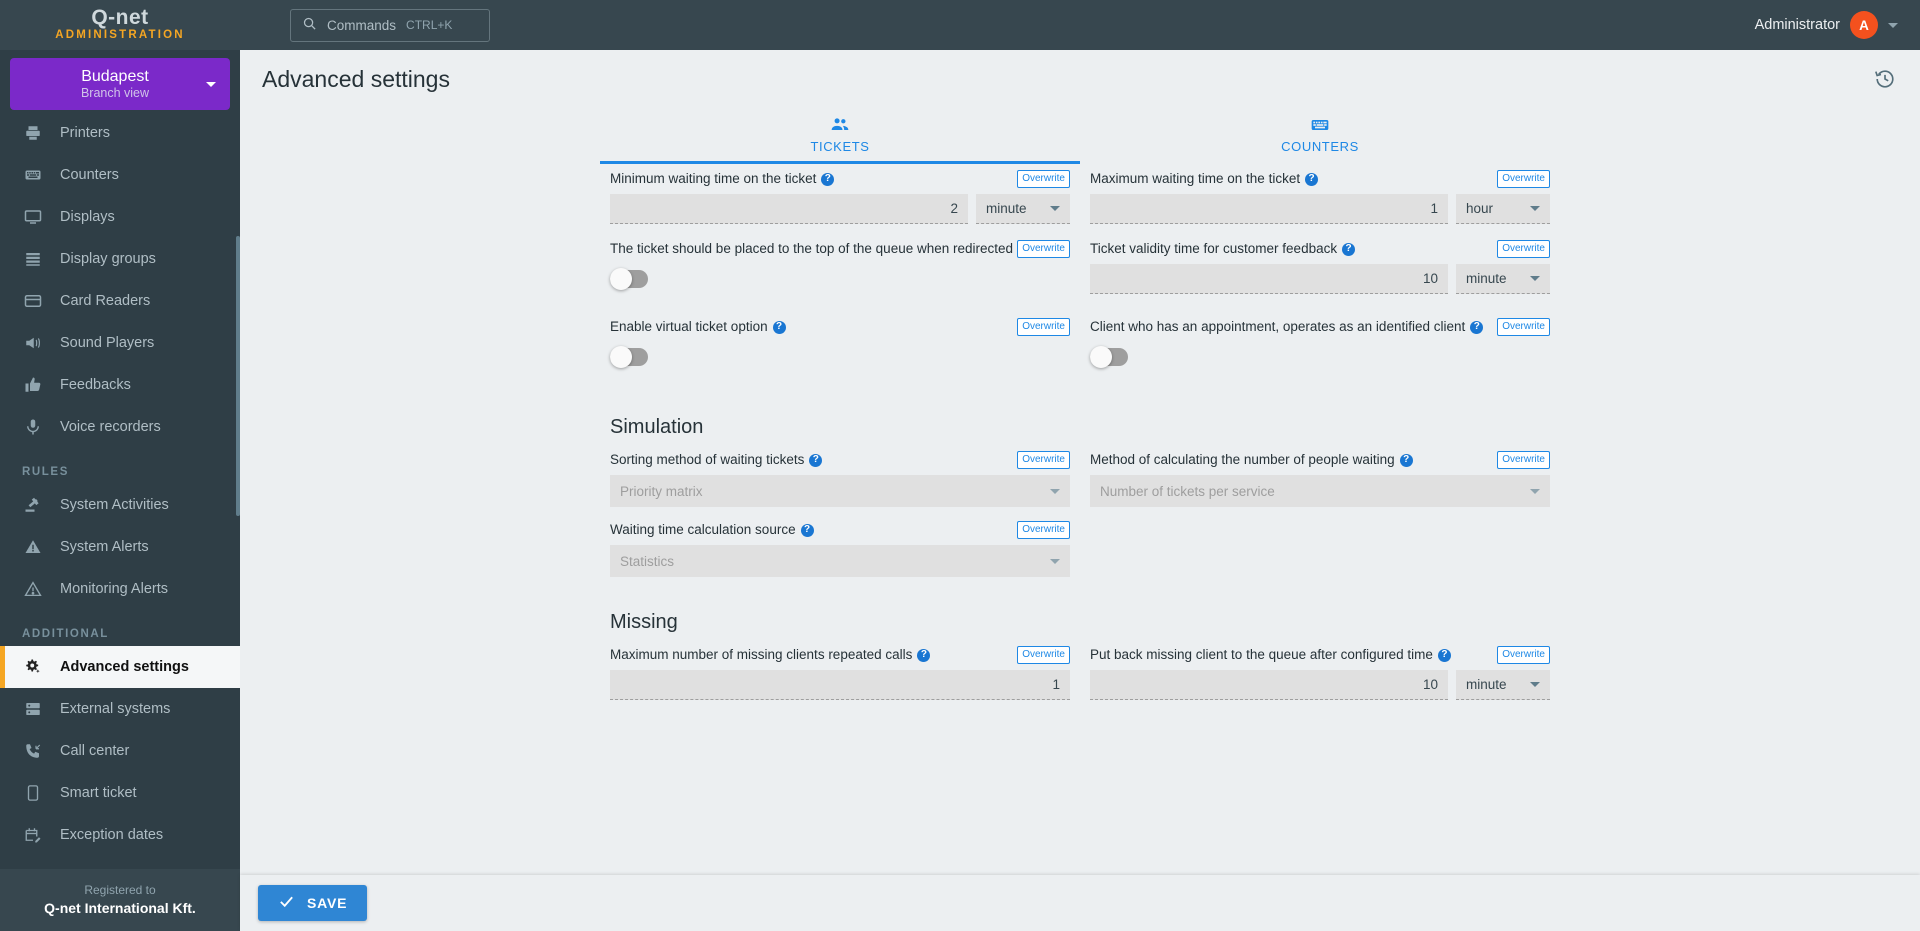 Image resolution: width=1920 pixels, height=931 pixels. I want to click on sidebar-item-exception-dates: Exception dates, so click(120, 835).